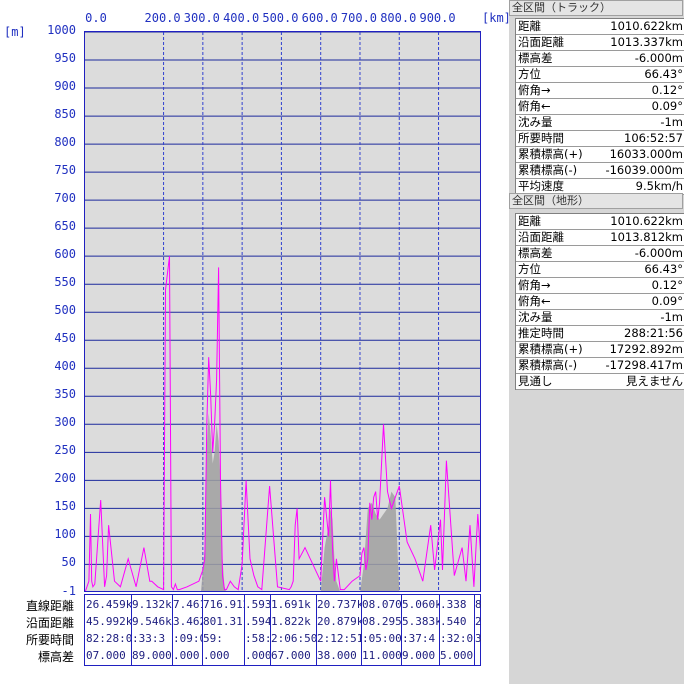 The height and width of the screenshot is (684, 684). What do you see at coordinates (187, 638) in the screenshot?
I see `segment-cell: :09:00` at bounding box center [187, 638].